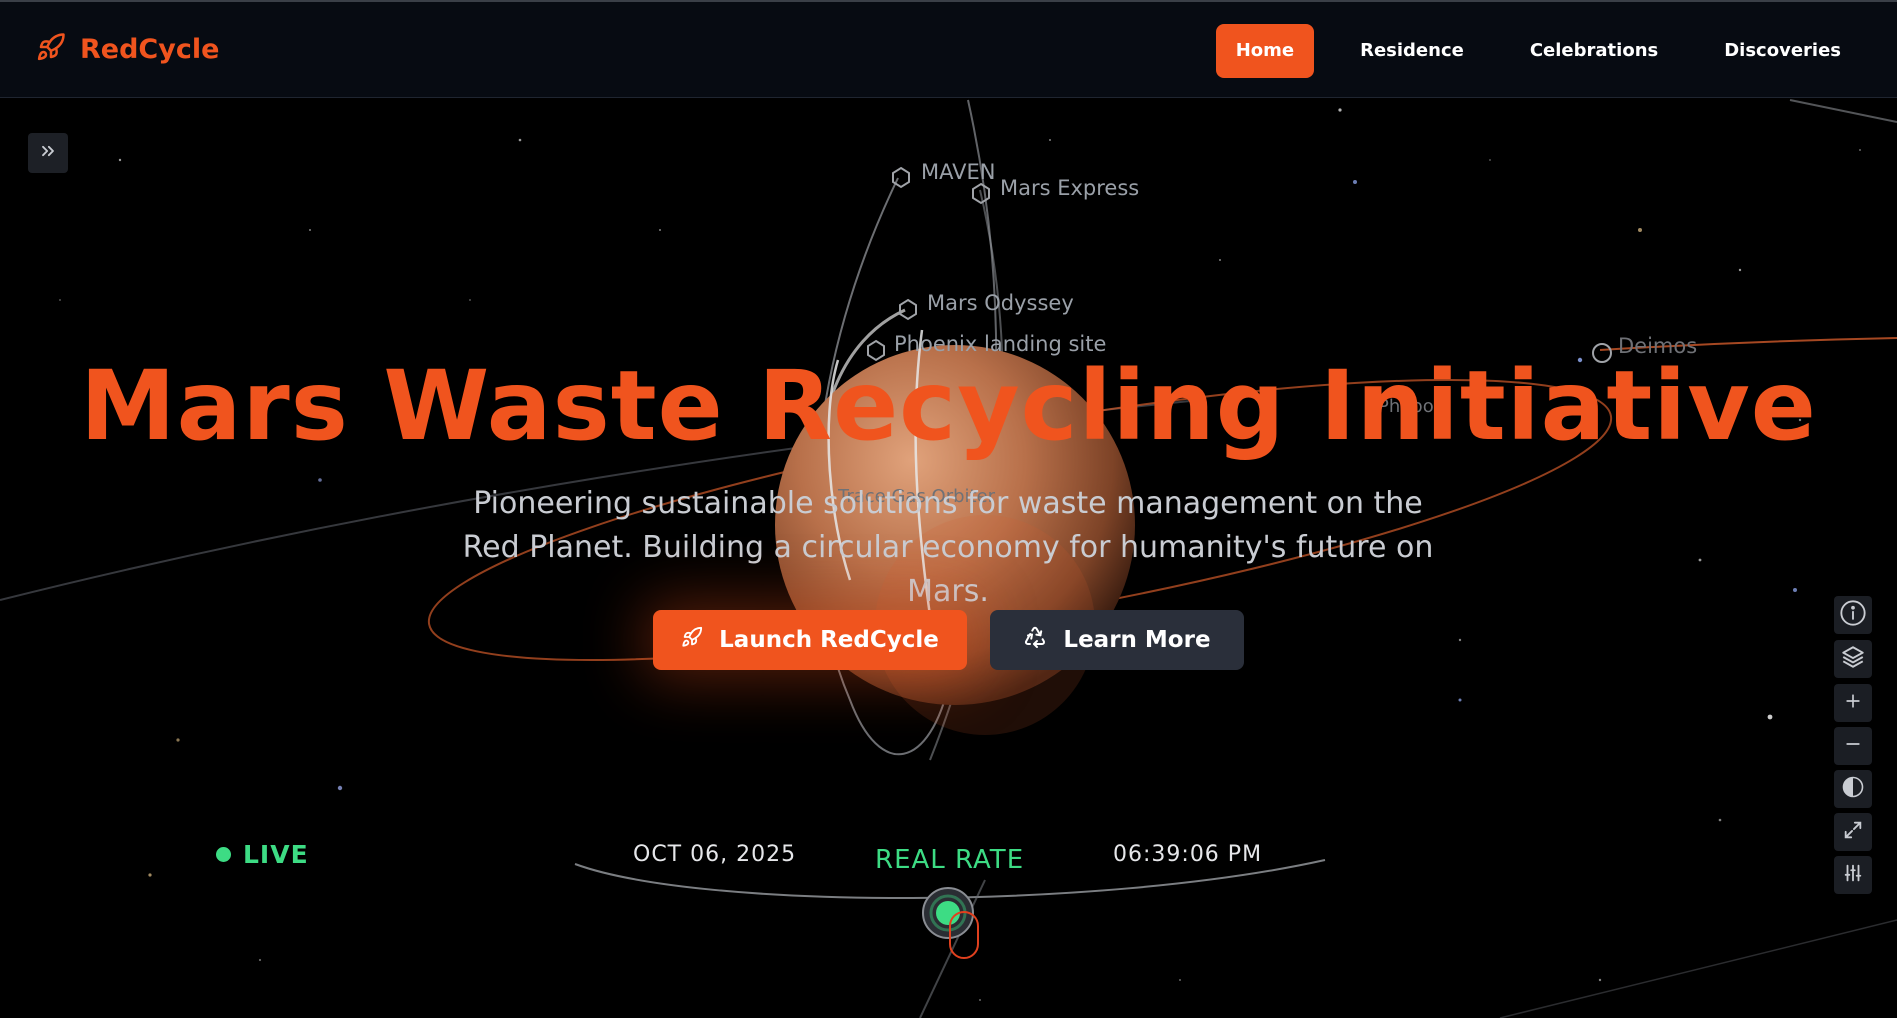 This screenshot has width=1897, height=1018. What do you see at coordinates (1137, 640) in the screenshot?
I see `learn-more-label: Learn More` at bounding box center [1137, 640].